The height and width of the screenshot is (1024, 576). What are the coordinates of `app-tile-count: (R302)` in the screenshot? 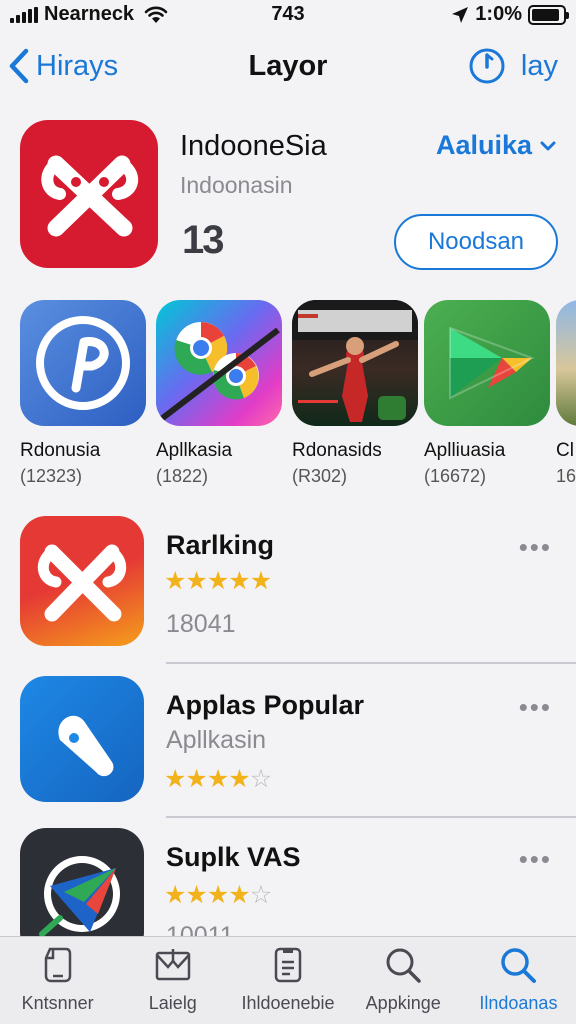 It's located at (320, 476).